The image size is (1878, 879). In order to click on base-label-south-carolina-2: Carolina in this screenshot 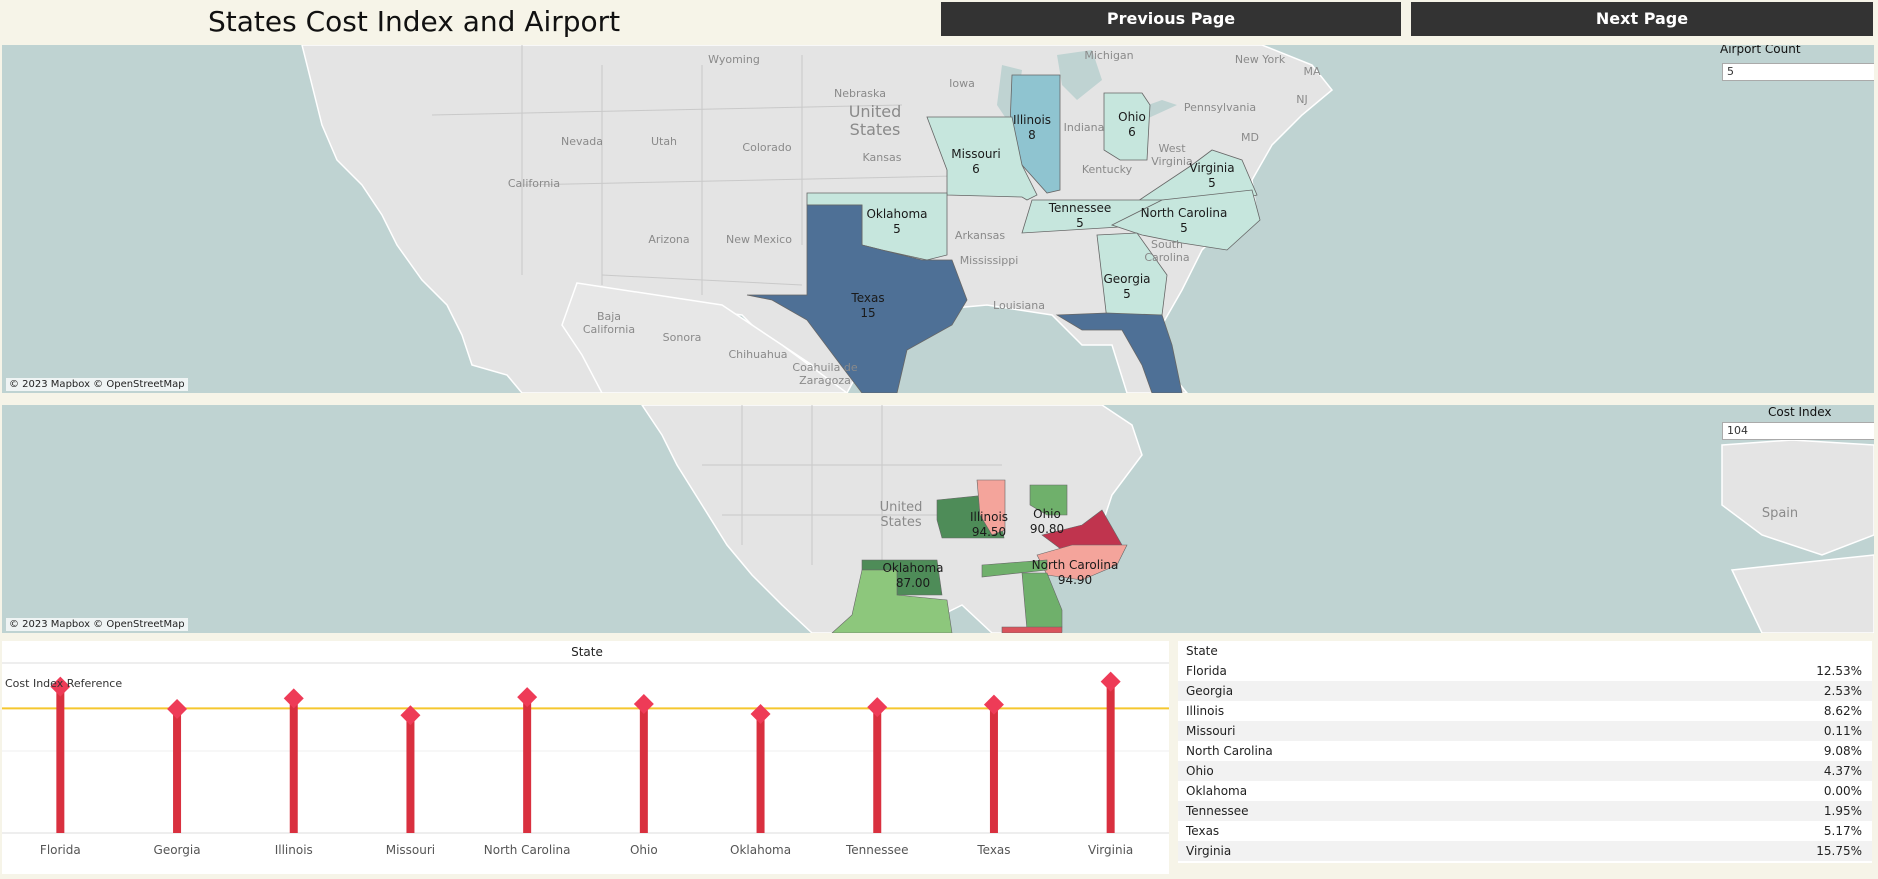, I will do `click(1166, 257)`.